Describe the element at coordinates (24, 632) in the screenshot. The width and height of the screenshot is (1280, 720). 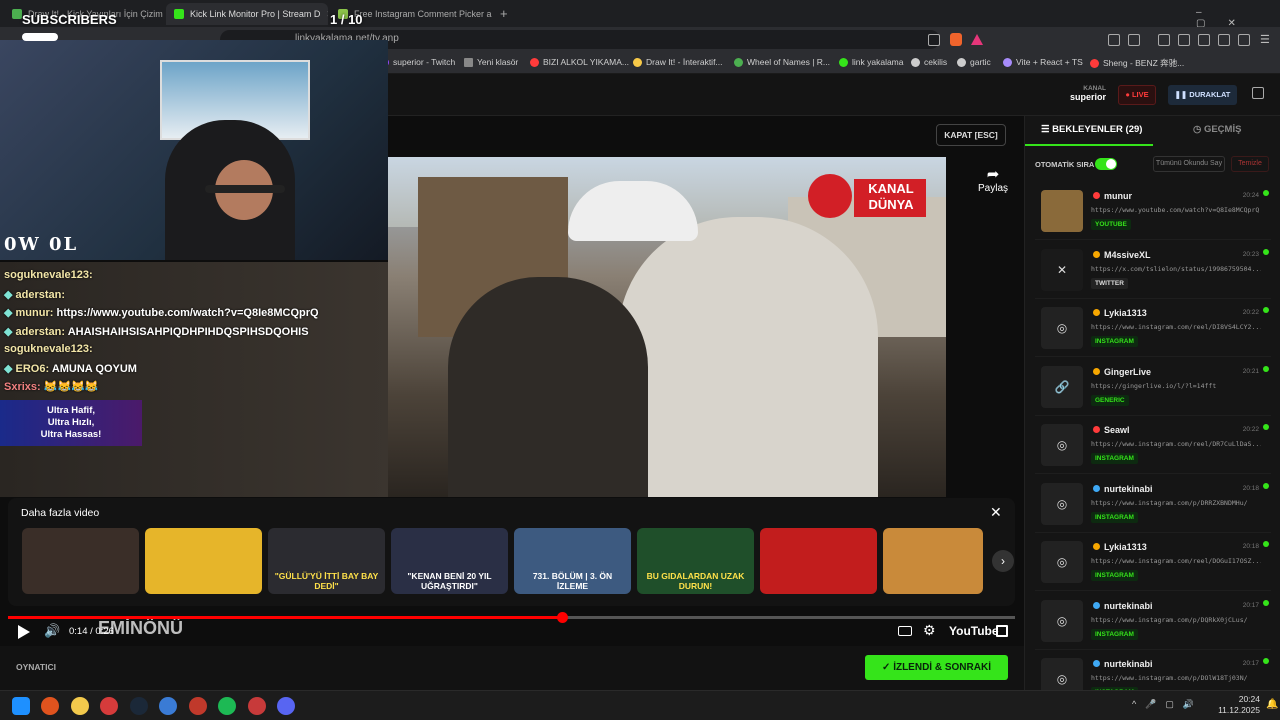
I see `play-icon` at that location.